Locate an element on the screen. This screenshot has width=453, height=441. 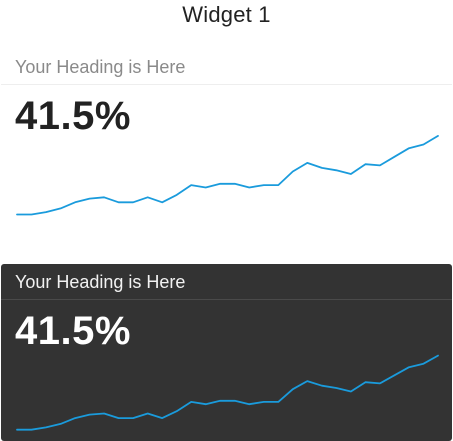
widget-value: 41.5% is located at coordinates (73, 331).